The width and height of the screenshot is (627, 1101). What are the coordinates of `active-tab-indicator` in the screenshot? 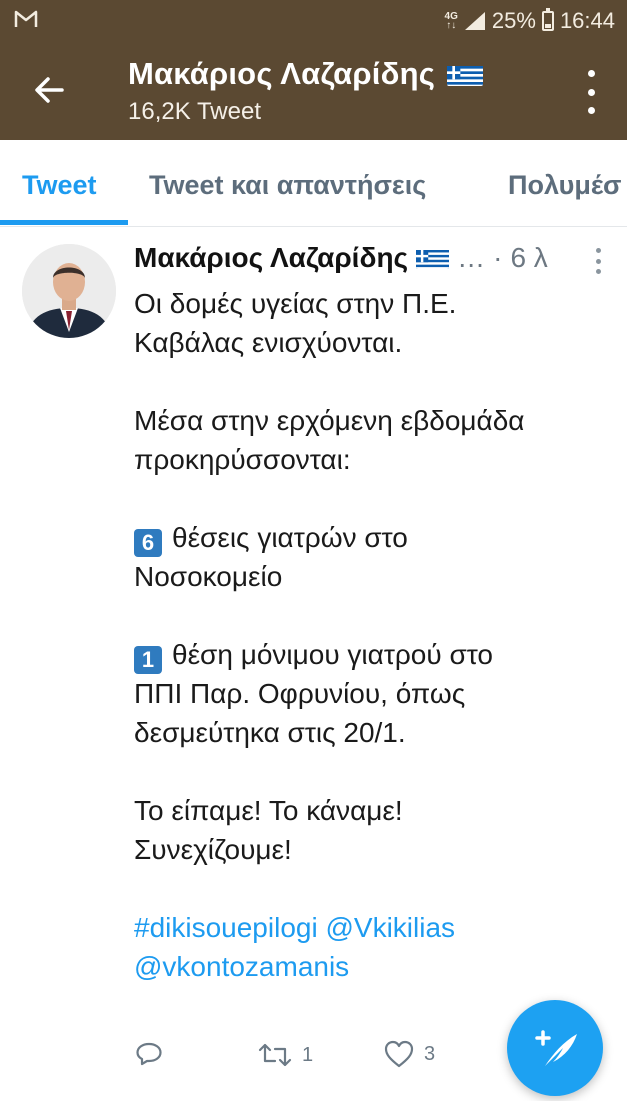 It's located at (64, 222).